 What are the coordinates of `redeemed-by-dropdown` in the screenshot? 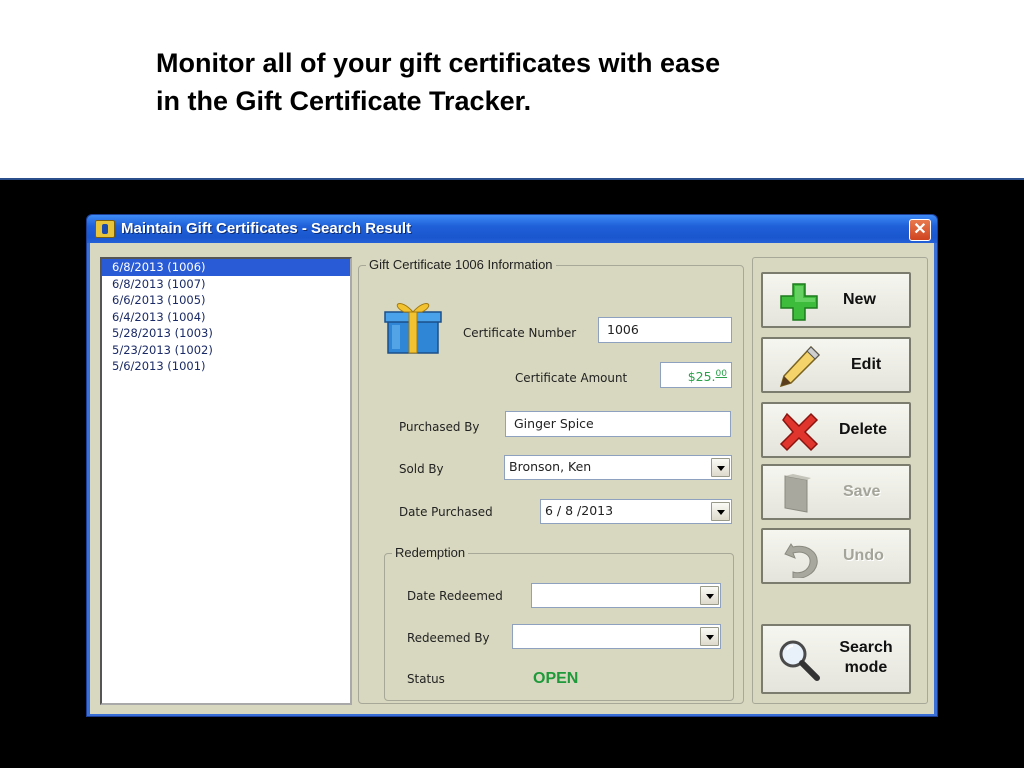 It's located at (616, 636).